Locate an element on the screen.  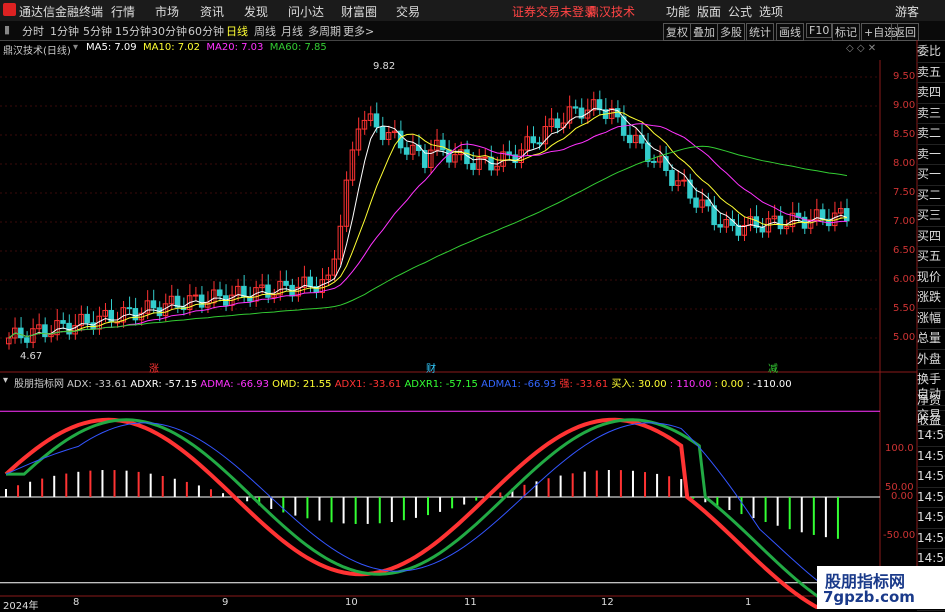
period-1min: 1分钟 is located at coordinates (64, 31).